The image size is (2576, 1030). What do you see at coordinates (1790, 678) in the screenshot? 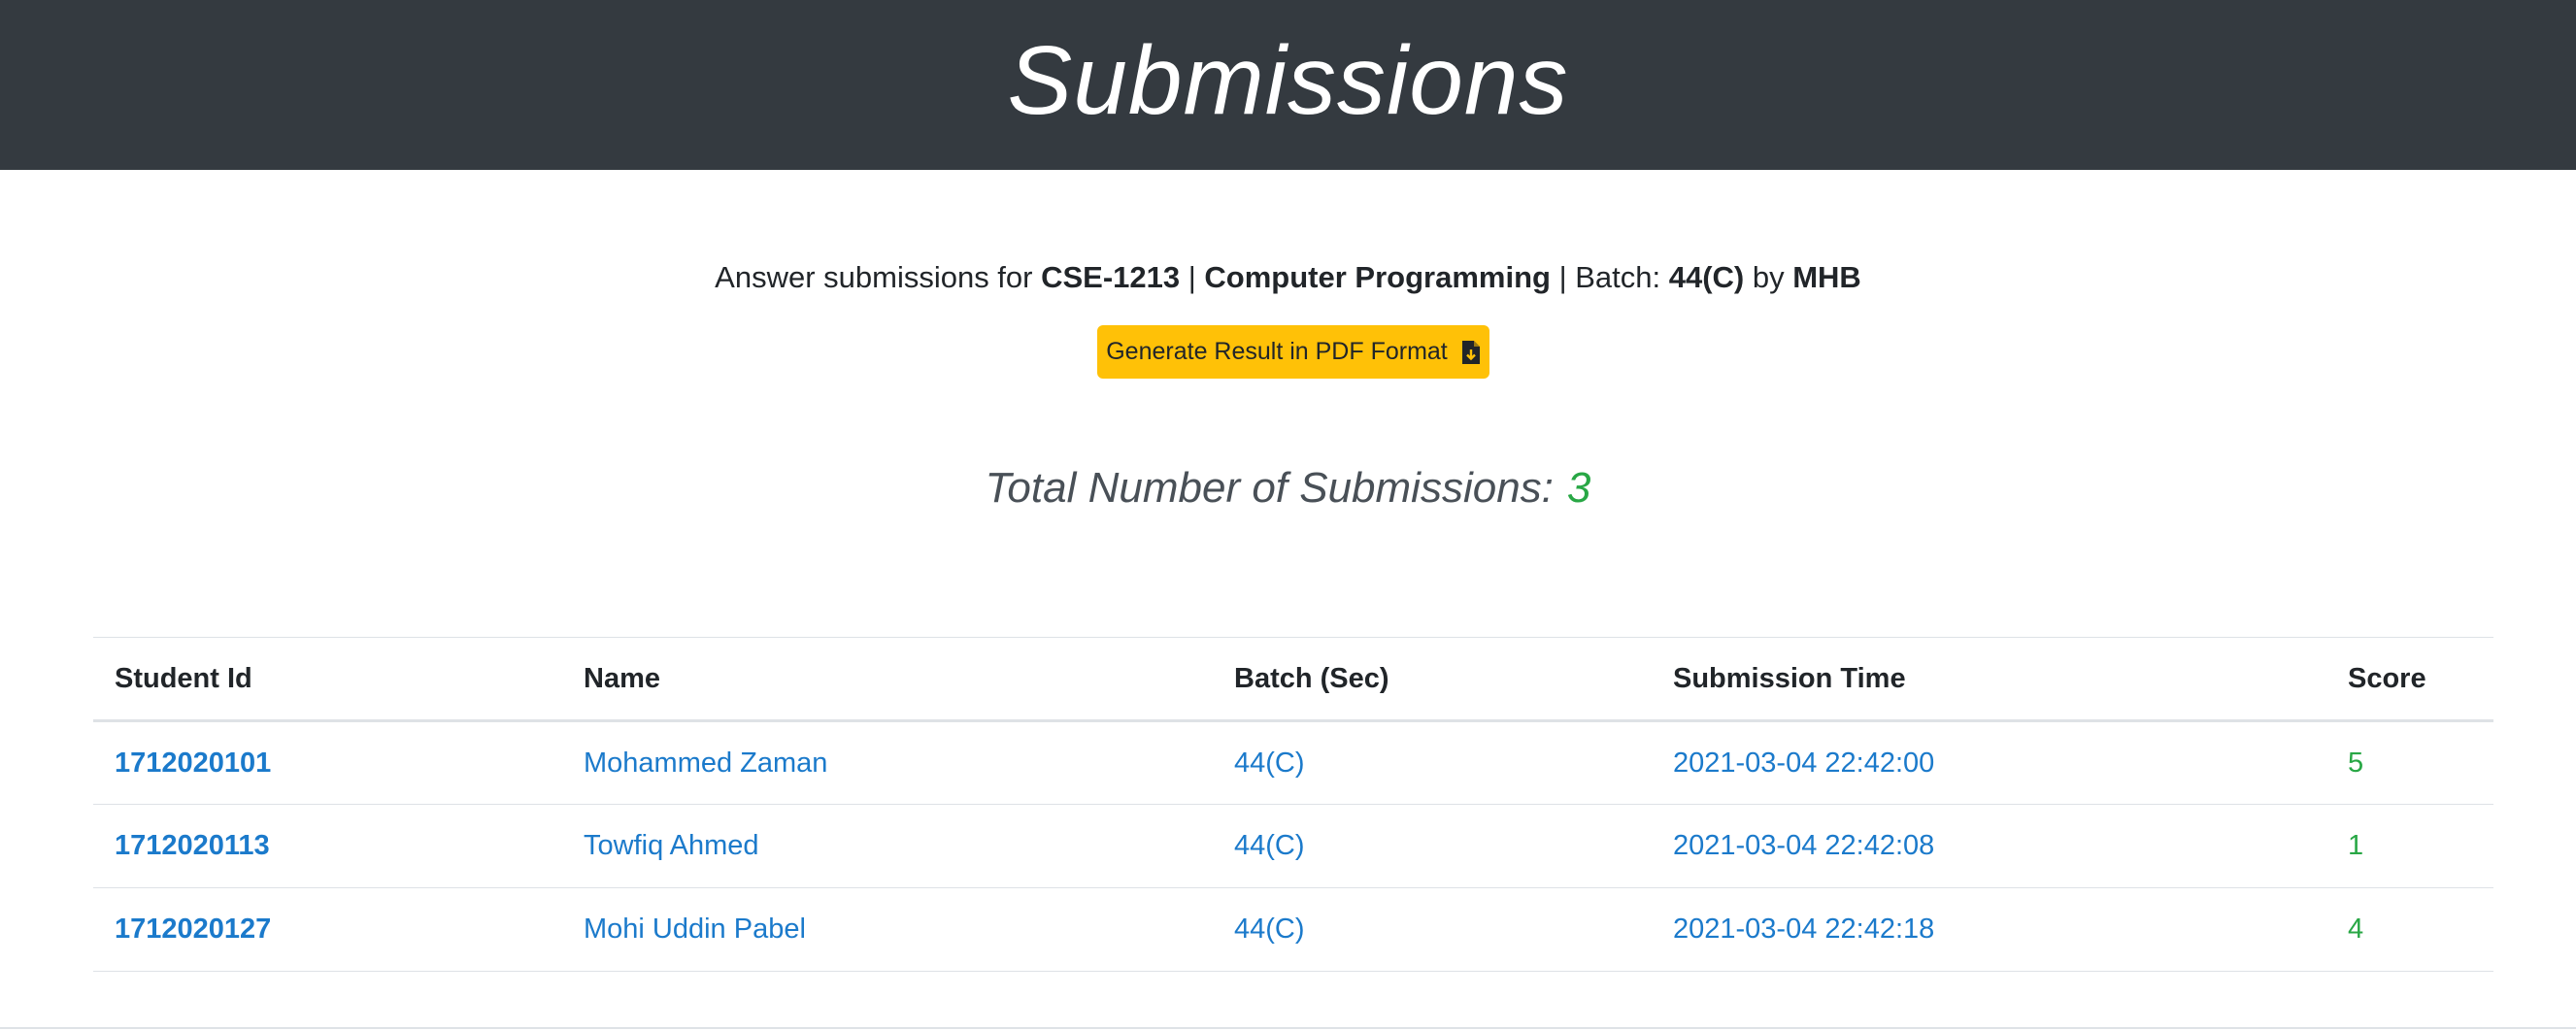
I see `column-header-submission-time: Submission Time` at bounding box center [1790, 678].